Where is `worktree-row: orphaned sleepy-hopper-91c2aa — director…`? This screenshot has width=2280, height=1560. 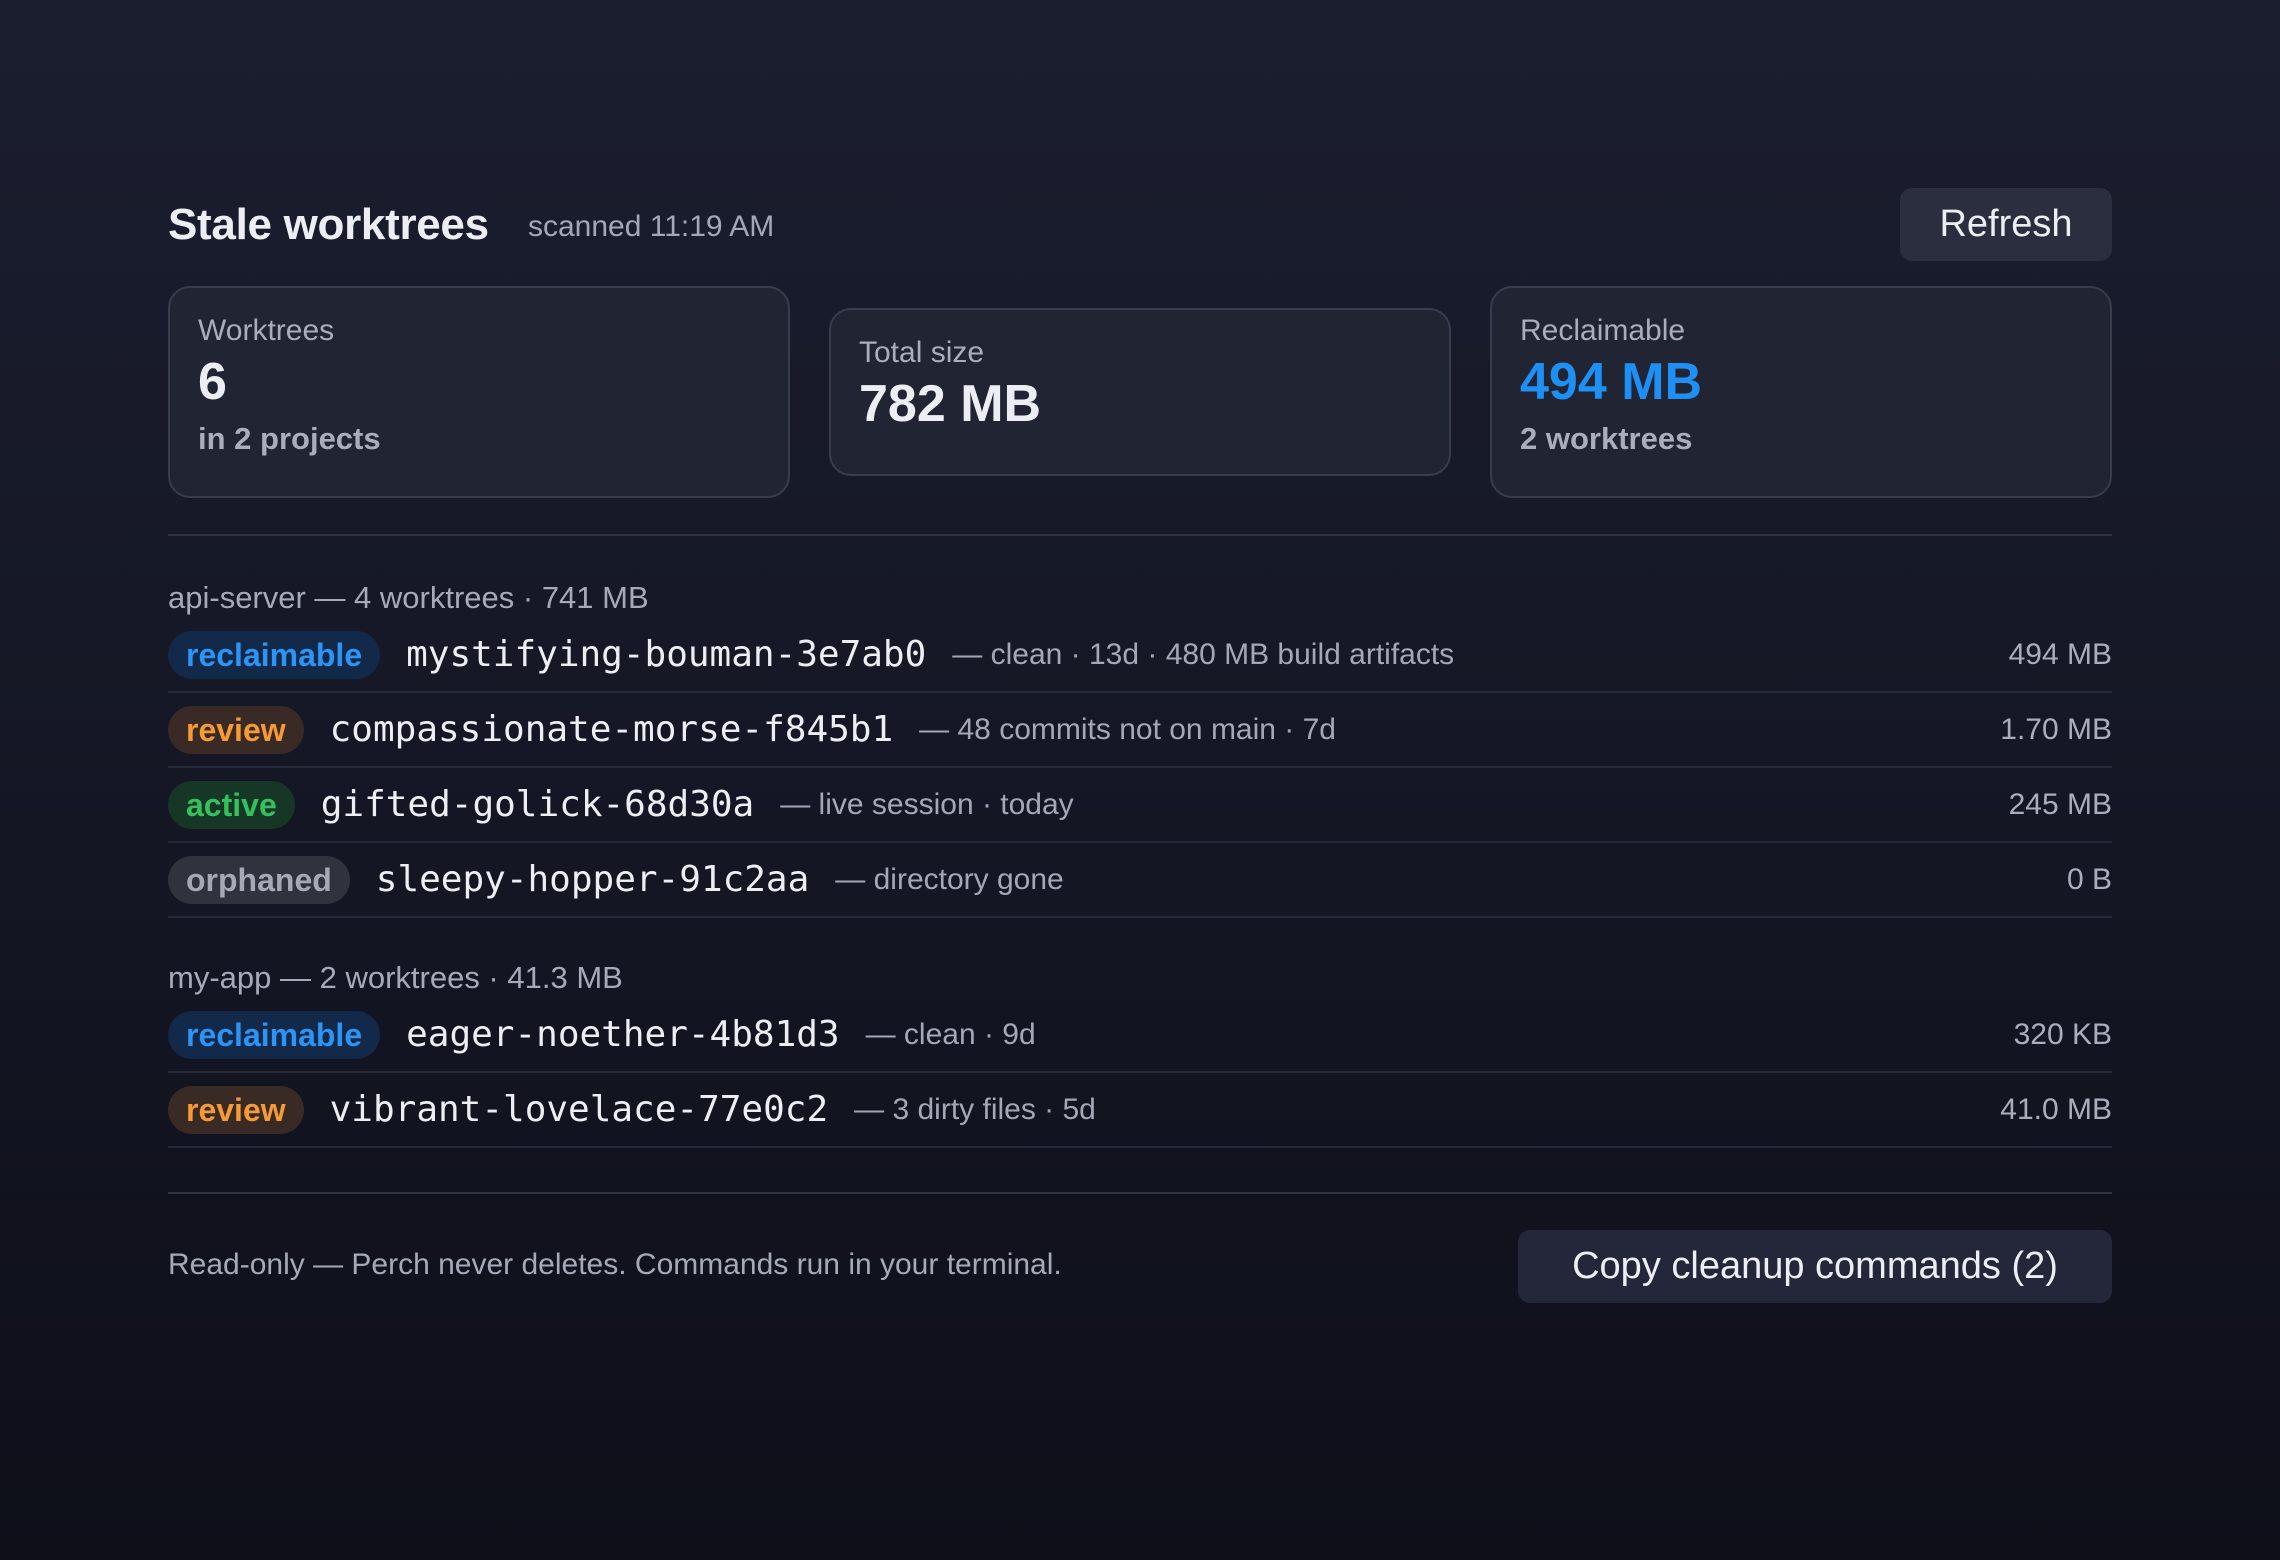 worktree-row: orphaned sleepy-hopper-91c2aa — director… is located at coordinates (1140, 880).